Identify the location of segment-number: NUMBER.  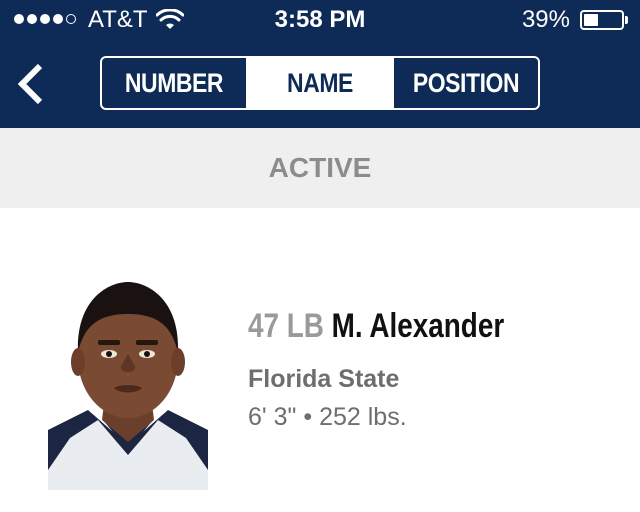
(174, 83).